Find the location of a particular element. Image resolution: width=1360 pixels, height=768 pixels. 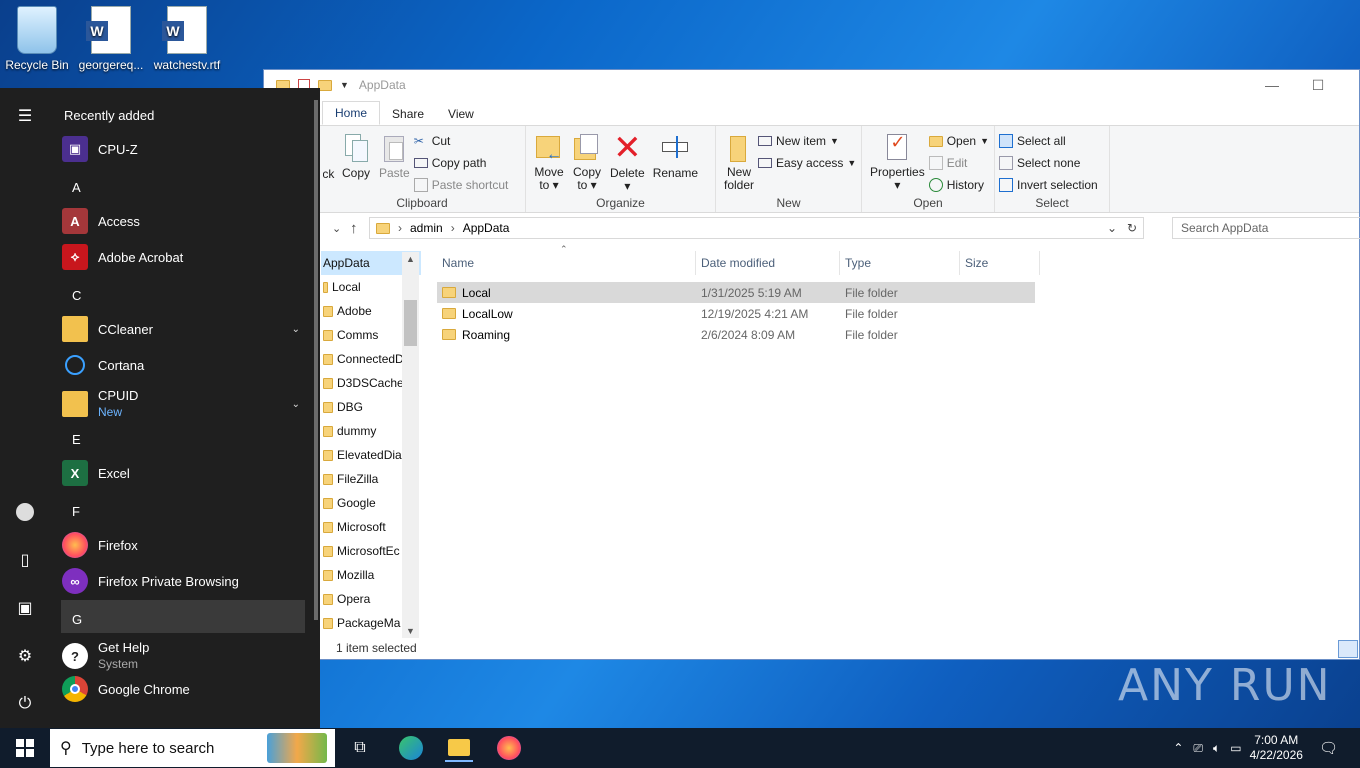

refresh-icon: ↻ is located at coordinates (1132, 228).